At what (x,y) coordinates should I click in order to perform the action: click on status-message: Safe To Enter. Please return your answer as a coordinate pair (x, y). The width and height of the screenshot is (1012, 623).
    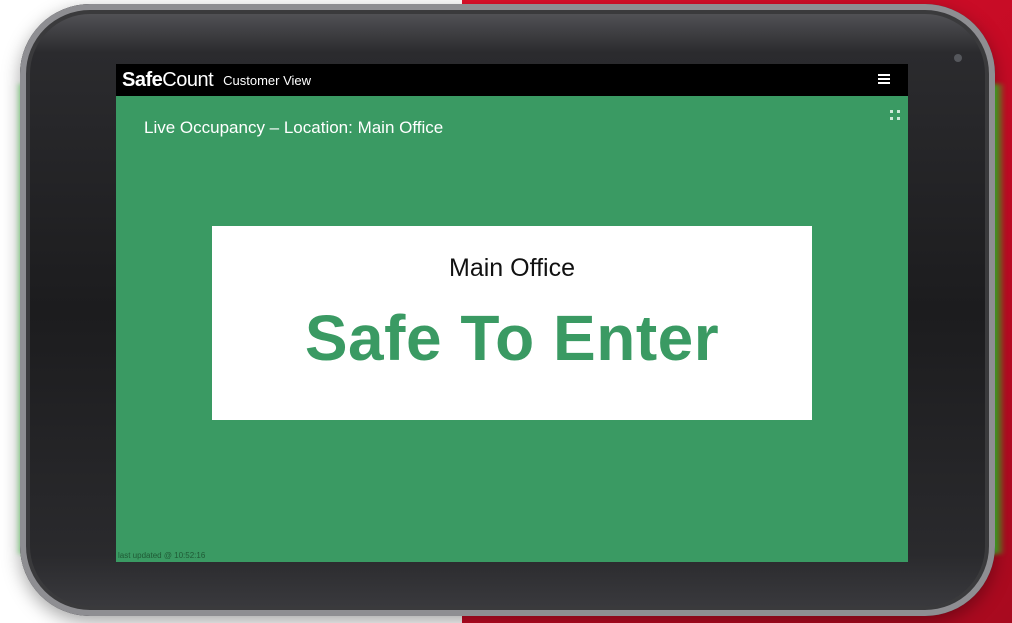
    Looking at the image, I should click on (512, 338).